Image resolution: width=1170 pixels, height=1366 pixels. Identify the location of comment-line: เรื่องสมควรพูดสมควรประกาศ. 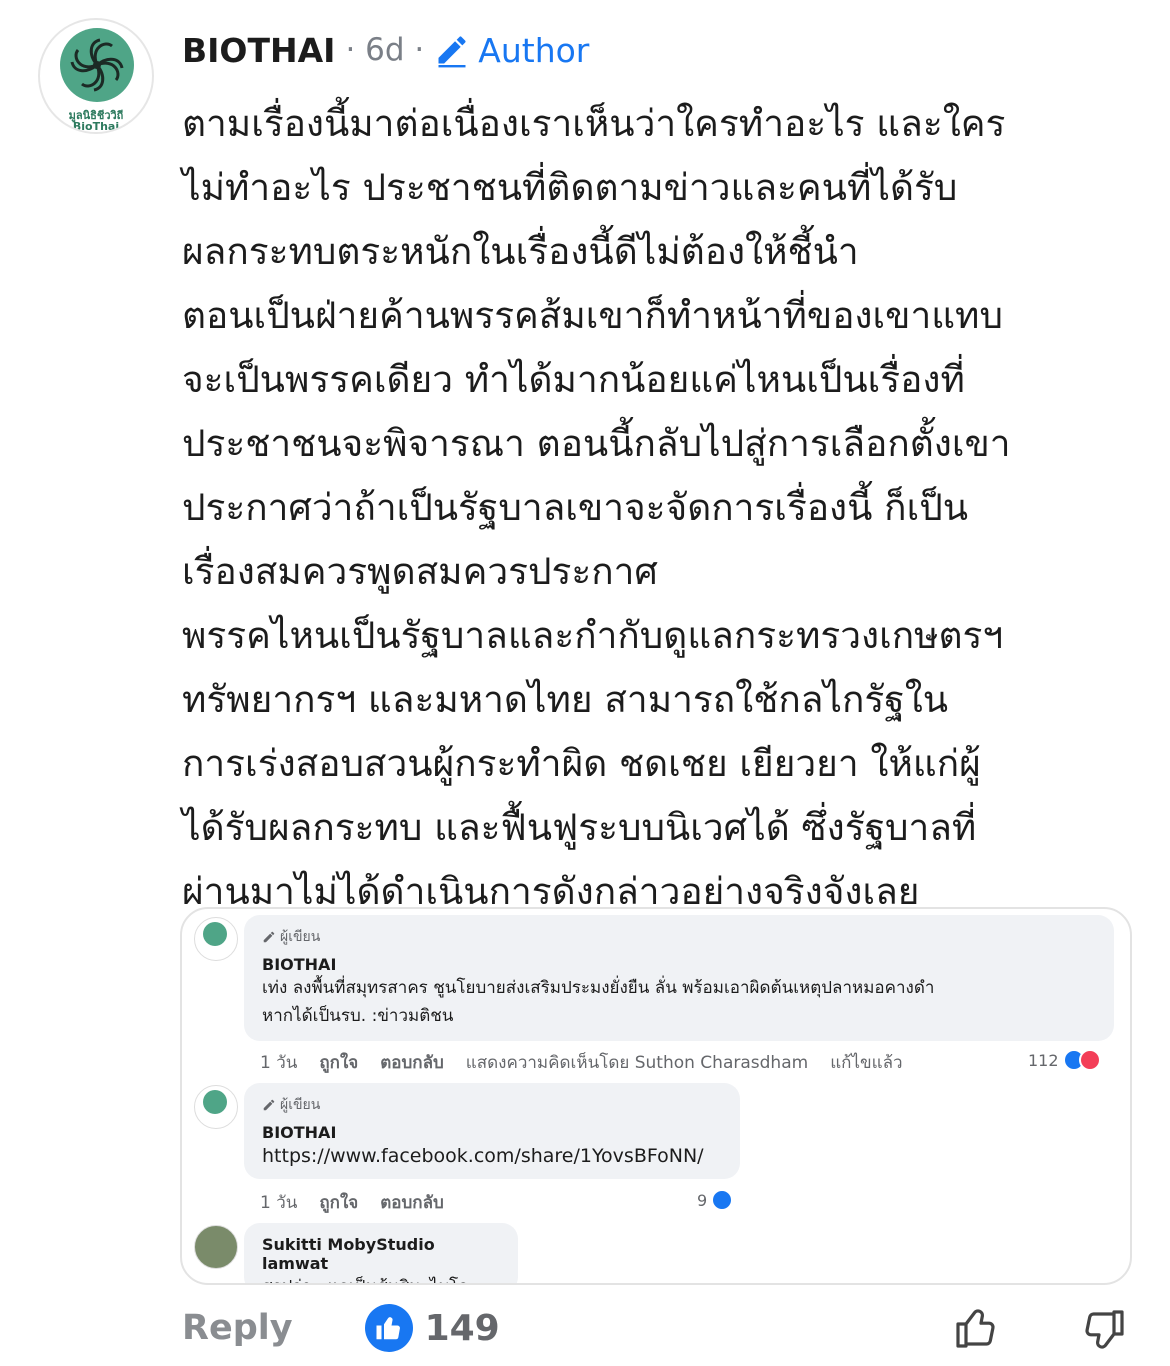
(420, 571).